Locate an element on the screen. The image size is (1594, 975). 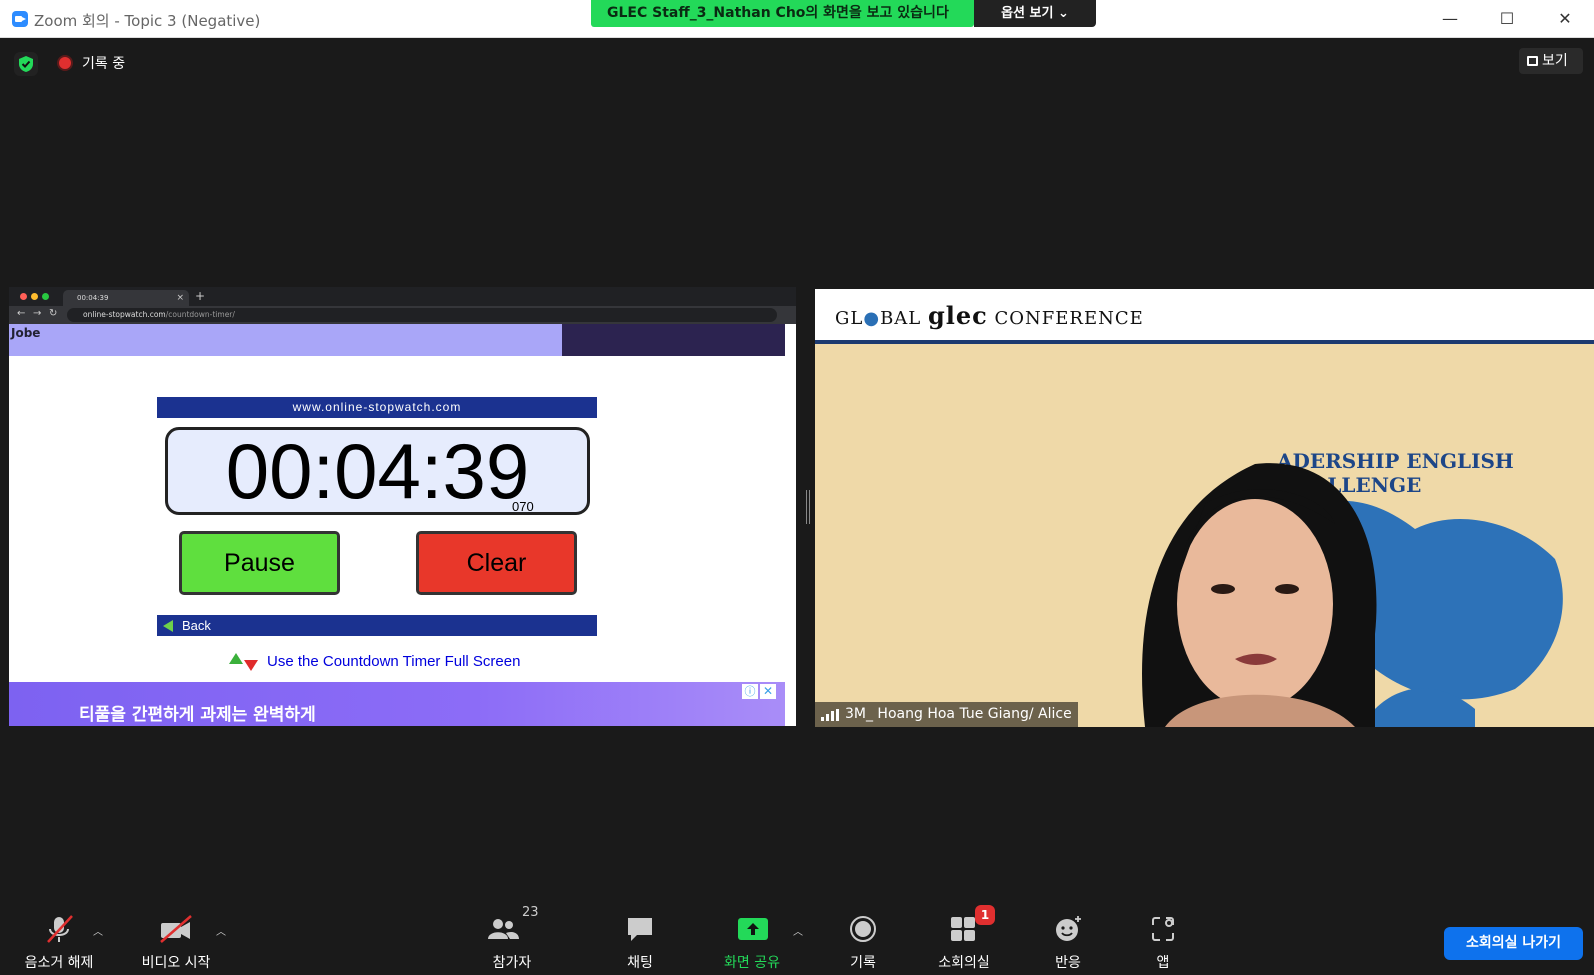
url-host: online-stopwatch.com is located at coordinates (124, 314).